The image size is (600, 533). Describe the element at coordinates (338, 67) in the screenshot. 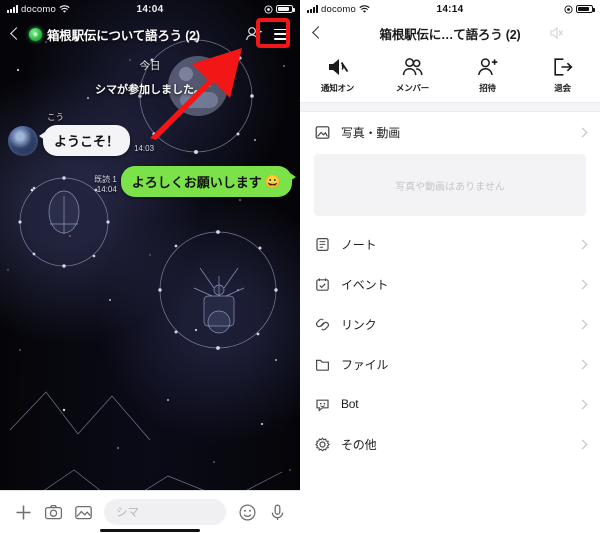

I see `notification-mute-icon` at that location.